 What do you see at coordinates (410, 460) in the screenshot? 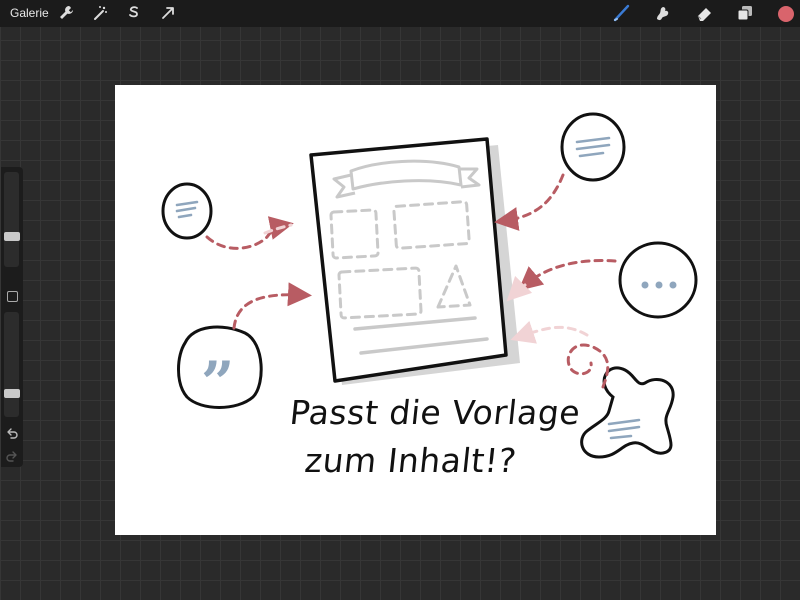
I see `caption-line-2: zum Inhalt!?` at bounding box center [410, 460].